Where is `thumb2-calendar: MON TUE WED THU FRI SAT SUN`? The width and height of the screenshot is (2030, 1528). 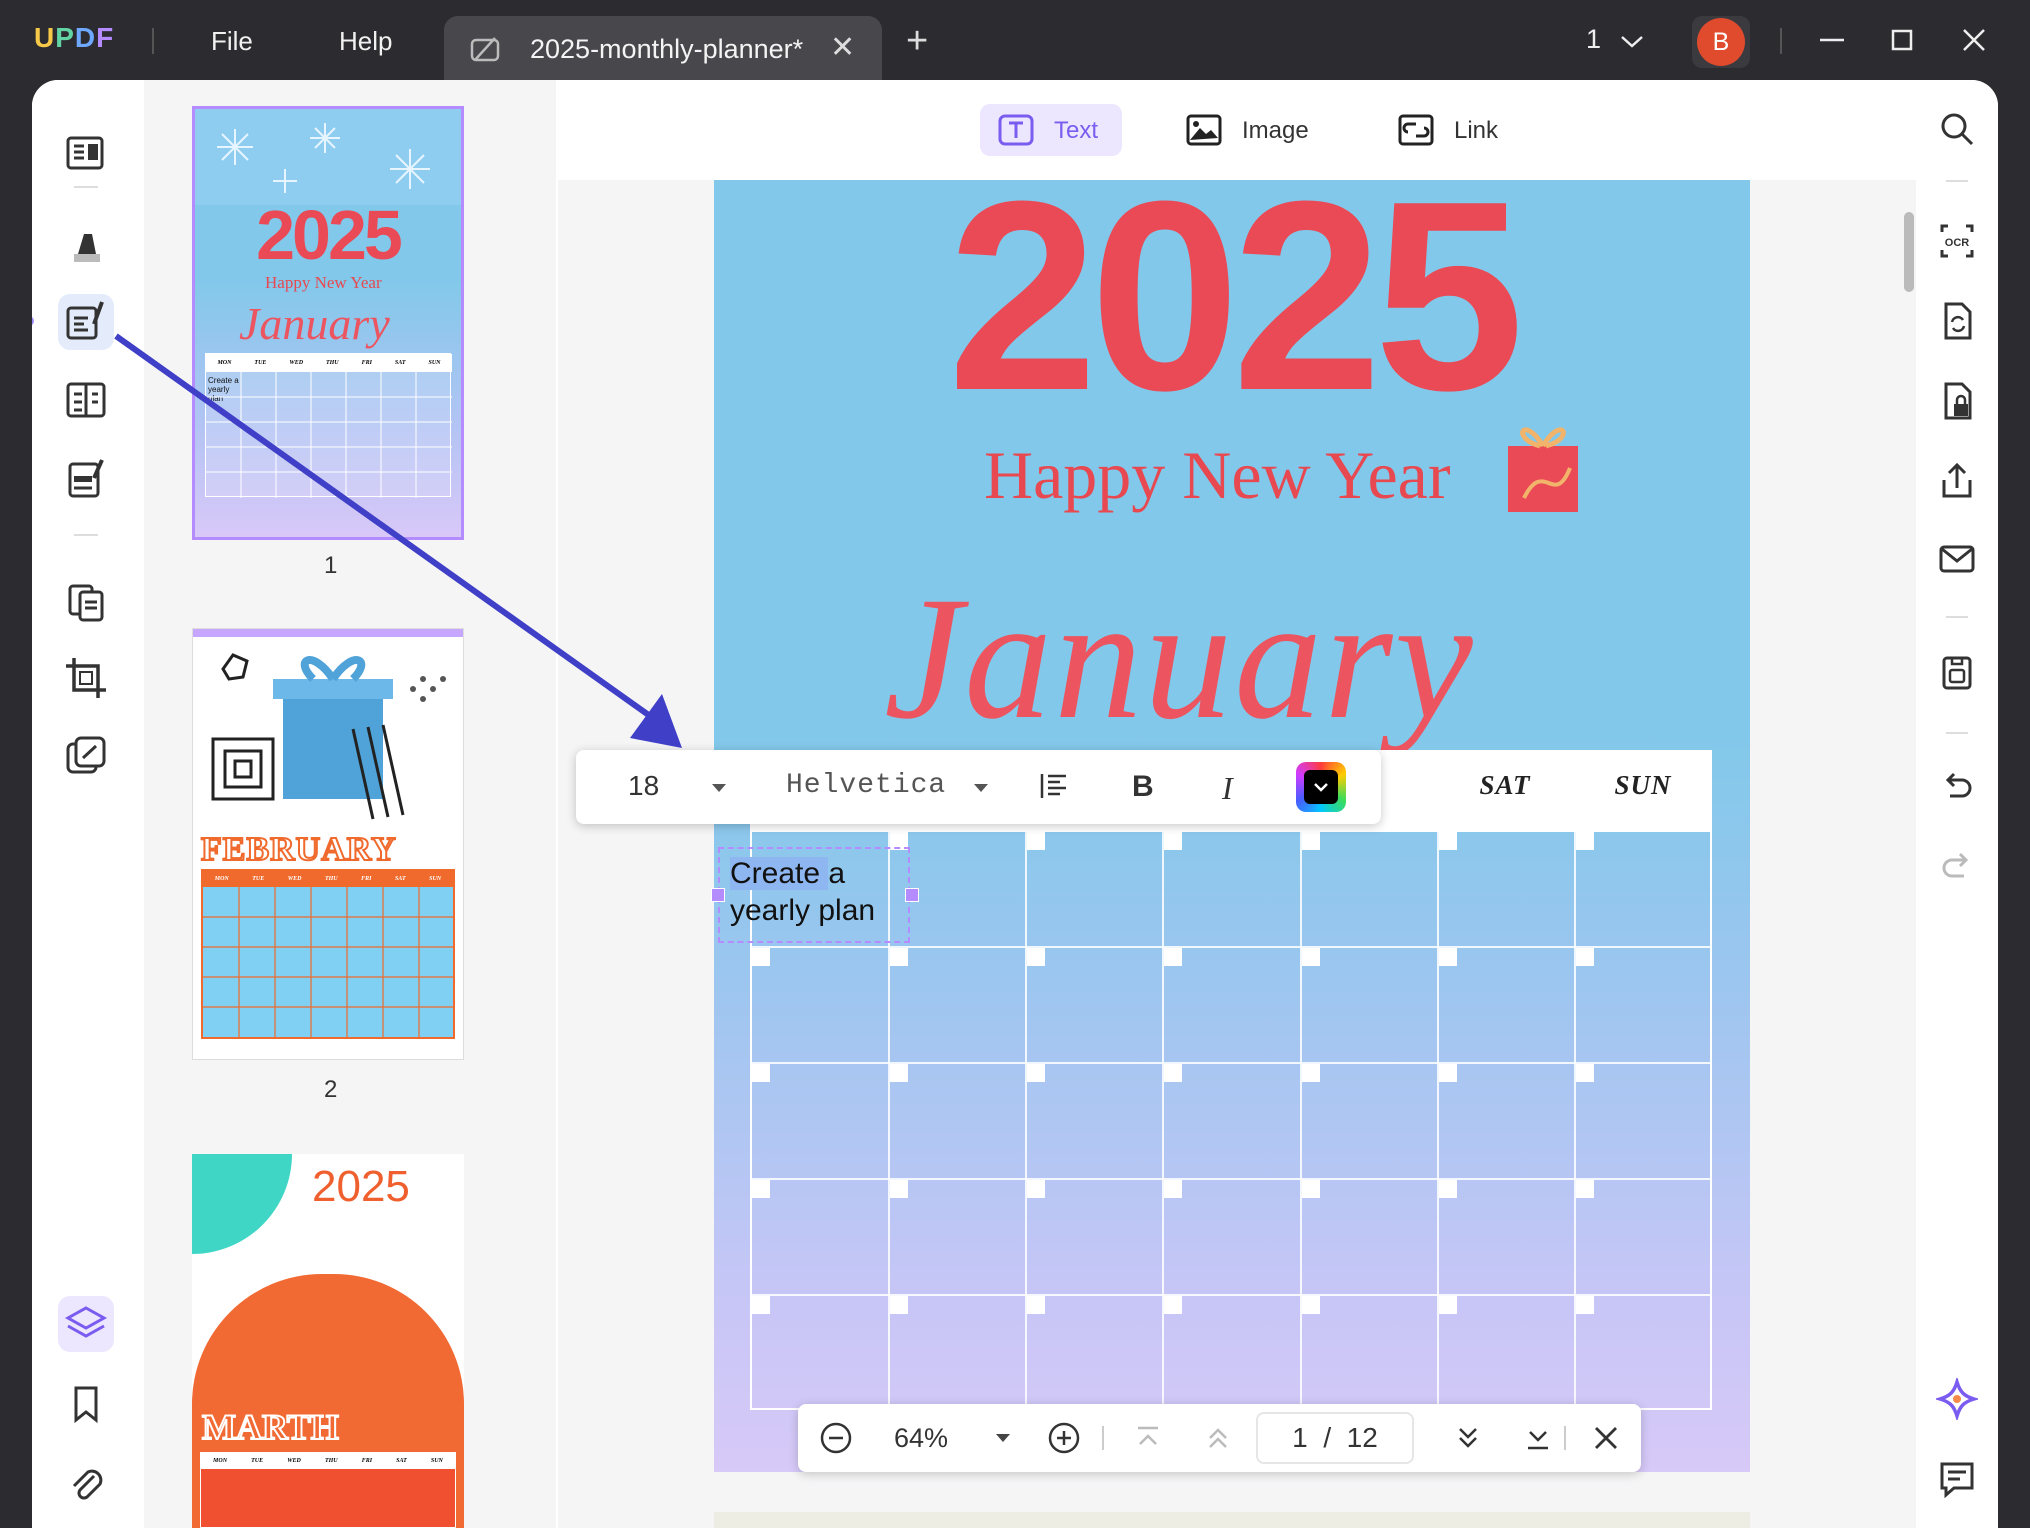
thumb2-calendar: MON TUE WED THU FRI SAT SUN is located at coordinates (328, 954).